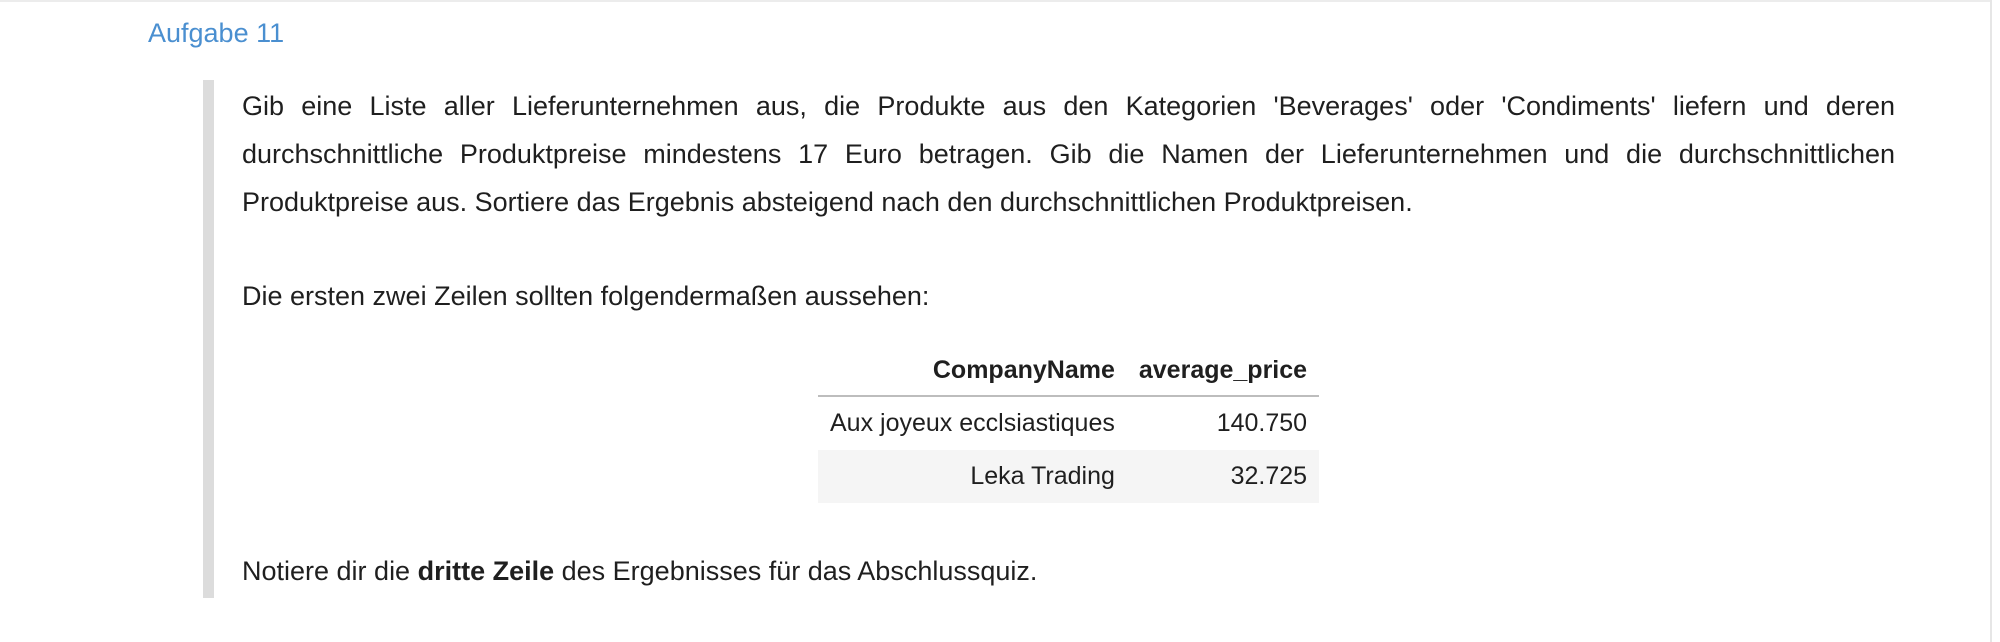  I want to click on cell-companyname: Leka Trading, so click(972, 476).